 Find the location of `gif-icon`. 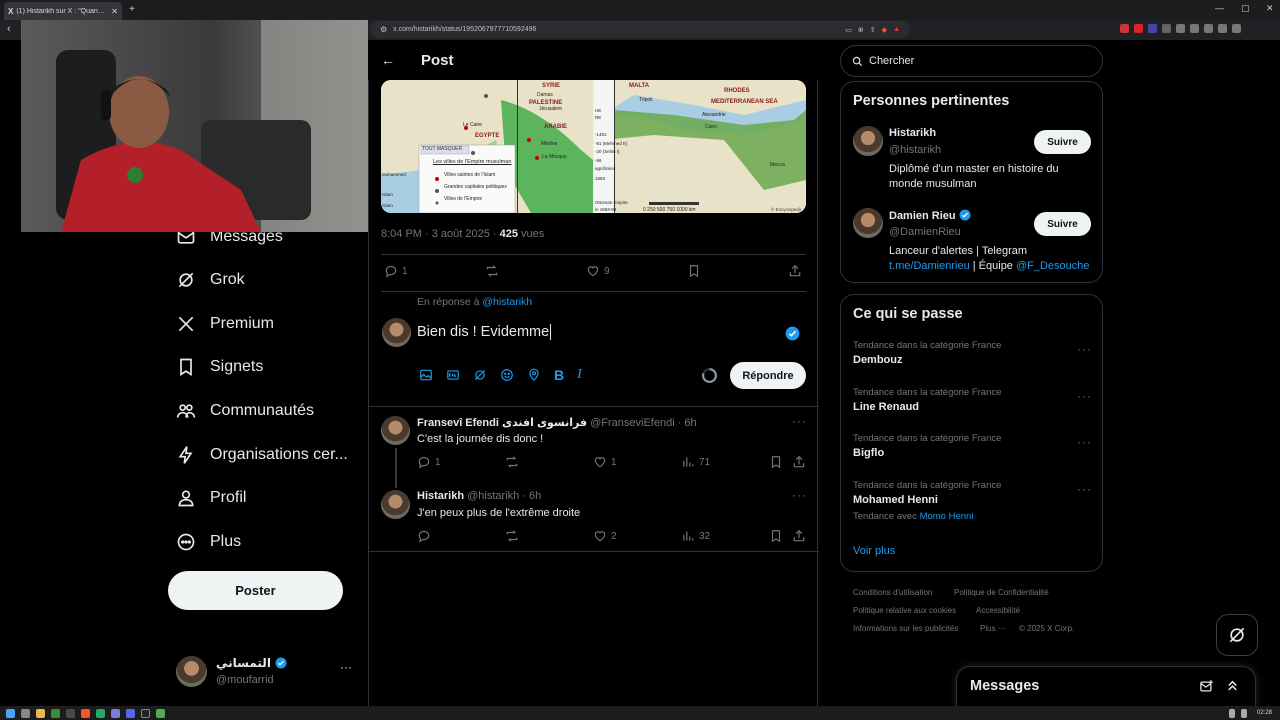

gif-icon is located at coordinates (453, 375).